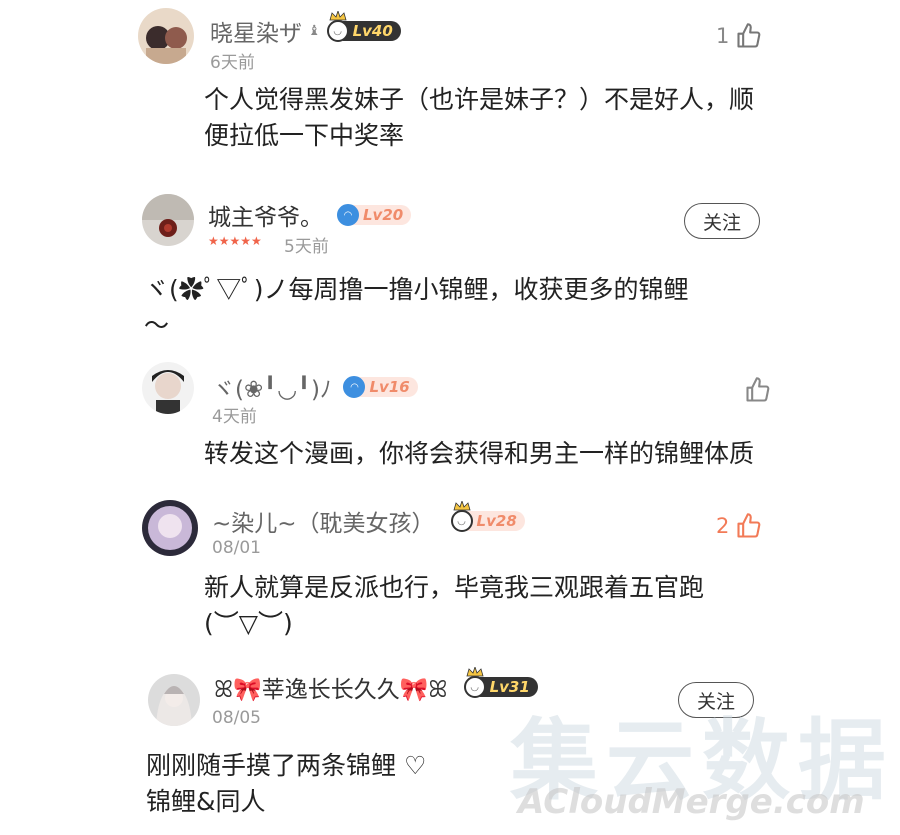 This screenshot has height=835, width=900. I want to click on user-badge-icon: ♝, so click(314, 31).